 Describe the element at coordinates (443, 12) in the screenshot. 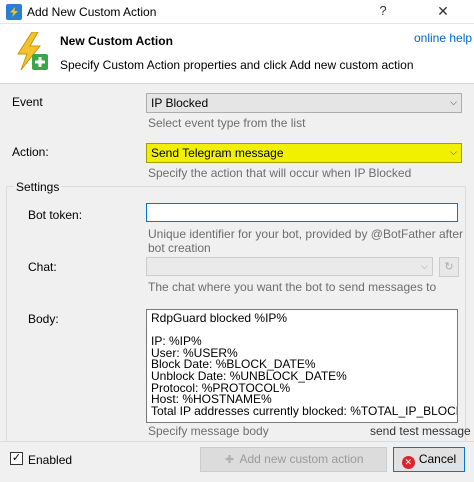

I see `close-icon: ✕` at that location.